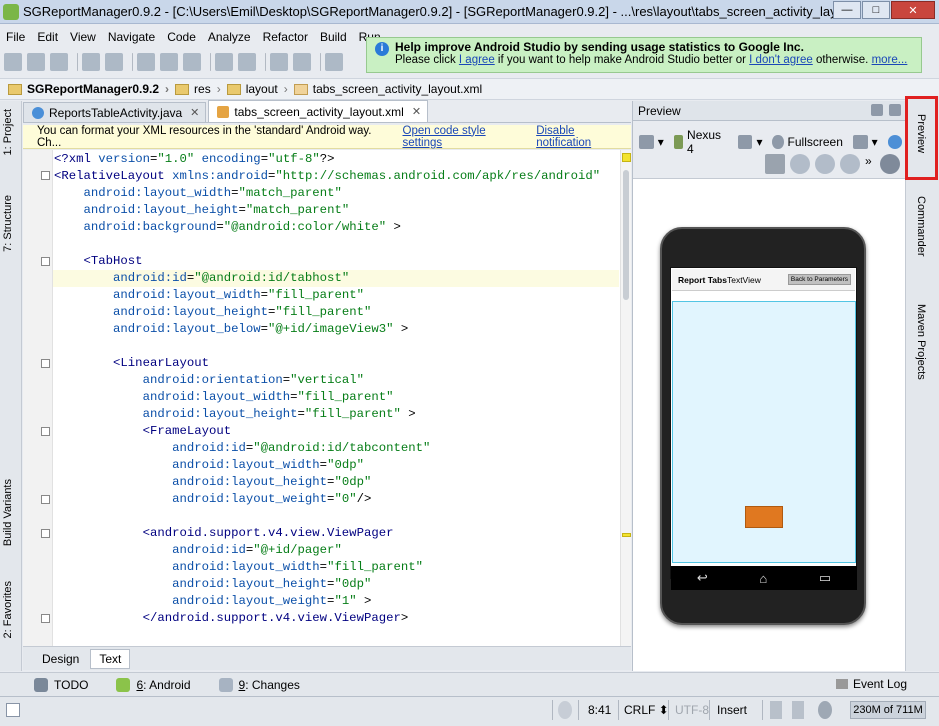 The image size is (939, 726). What do you see at coordinates (8, 609) in the screenshot?
I see `tool-tab-favorites: 2: Favorites` at bounding box center [8, 609].